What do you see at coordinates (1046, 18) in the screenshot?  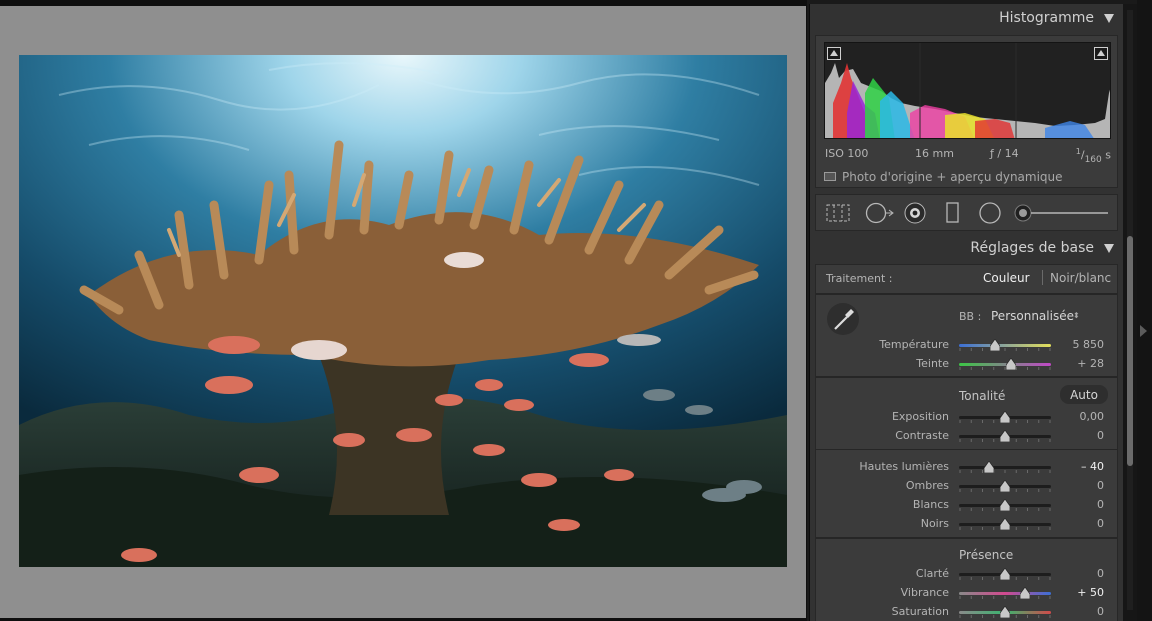 I see `histogram-title: Histogramme` at bounding box center [1046, 18].